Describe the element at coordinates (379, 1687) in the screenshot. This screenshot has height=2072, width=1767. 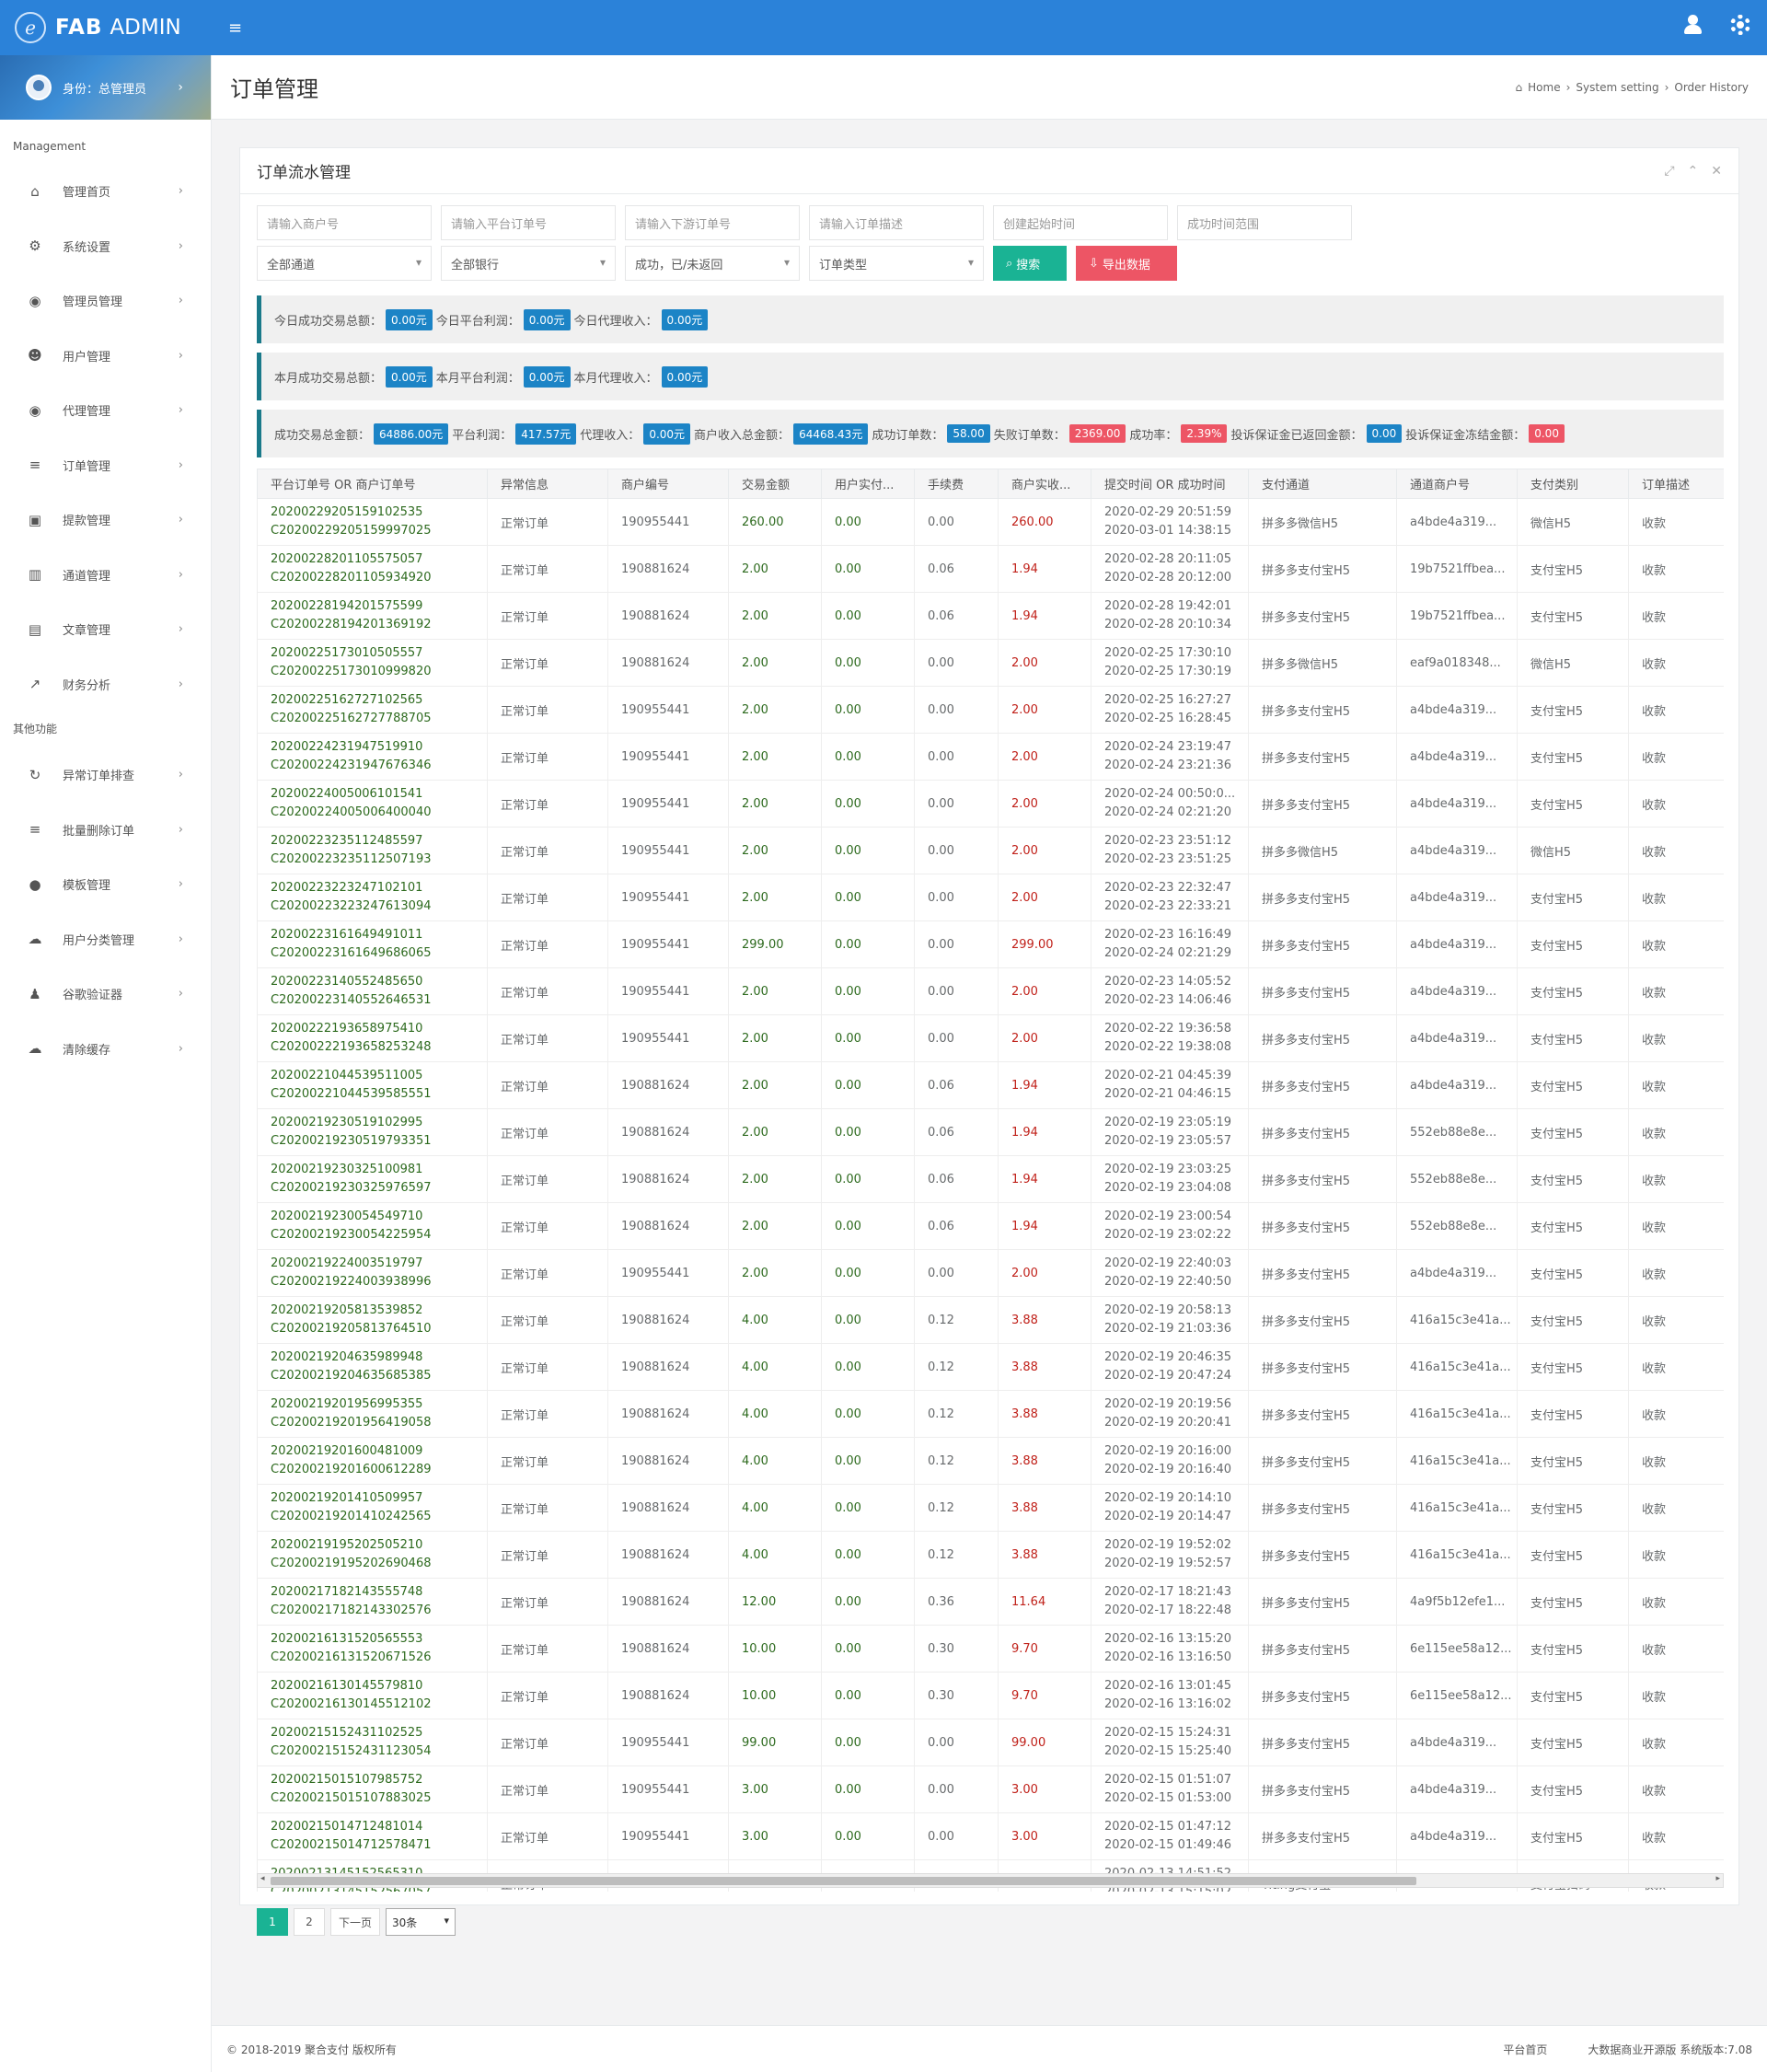
I see `platform-order-id: 20200216130145579810` at that location.